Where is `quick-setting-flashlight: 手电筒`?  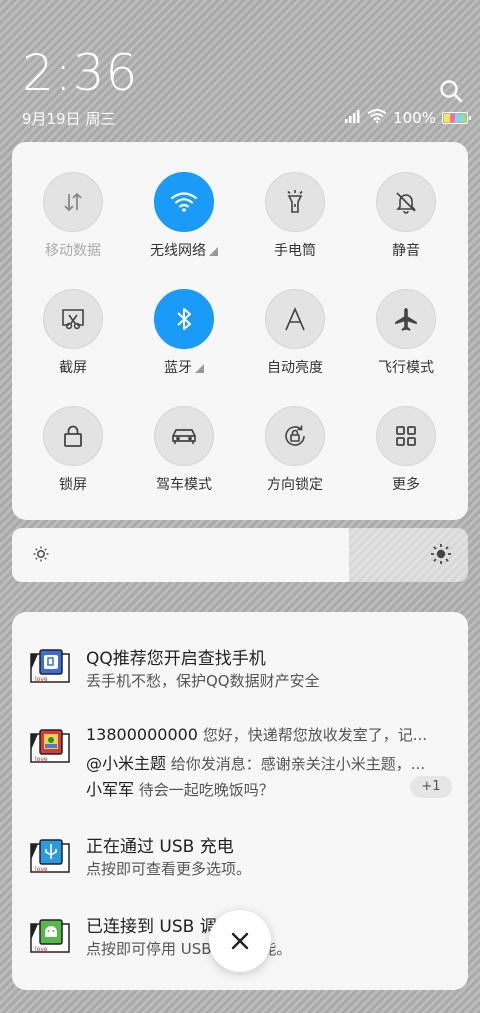
quick-setting-flashlight: 手电筒 is located at coordinates (295, 216).